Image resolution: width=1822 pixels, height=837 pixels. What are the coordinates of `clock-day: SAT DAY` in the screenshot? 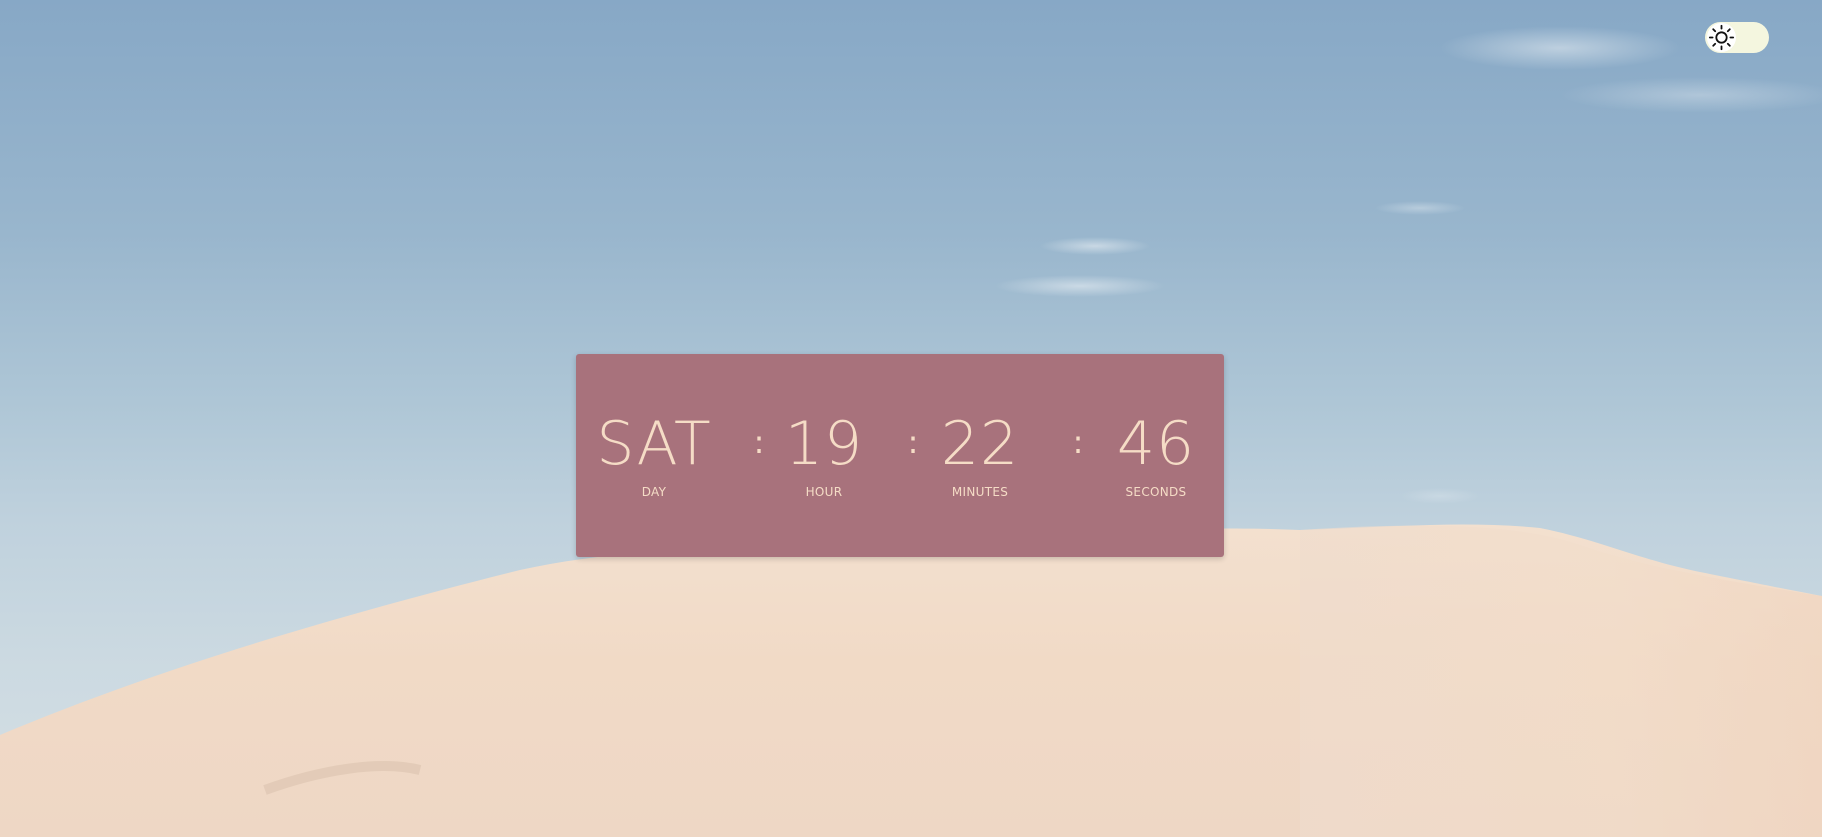 It's located at (654, 455).